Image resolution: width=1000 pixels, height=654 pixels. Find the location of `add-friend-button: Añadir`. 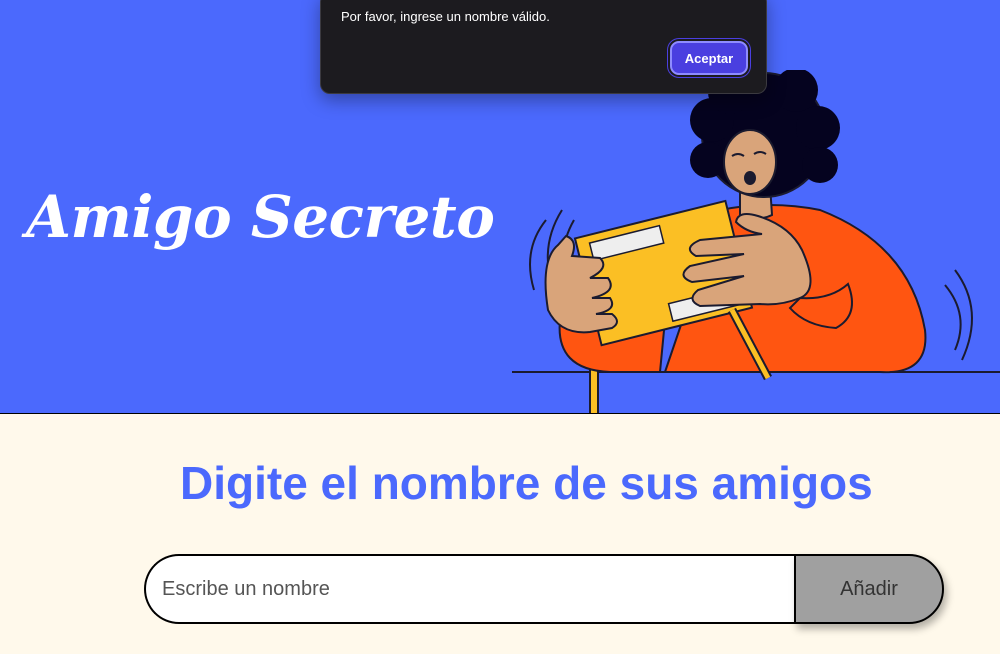

add-friend-button: Añadir is located at coordinates (869, 589).